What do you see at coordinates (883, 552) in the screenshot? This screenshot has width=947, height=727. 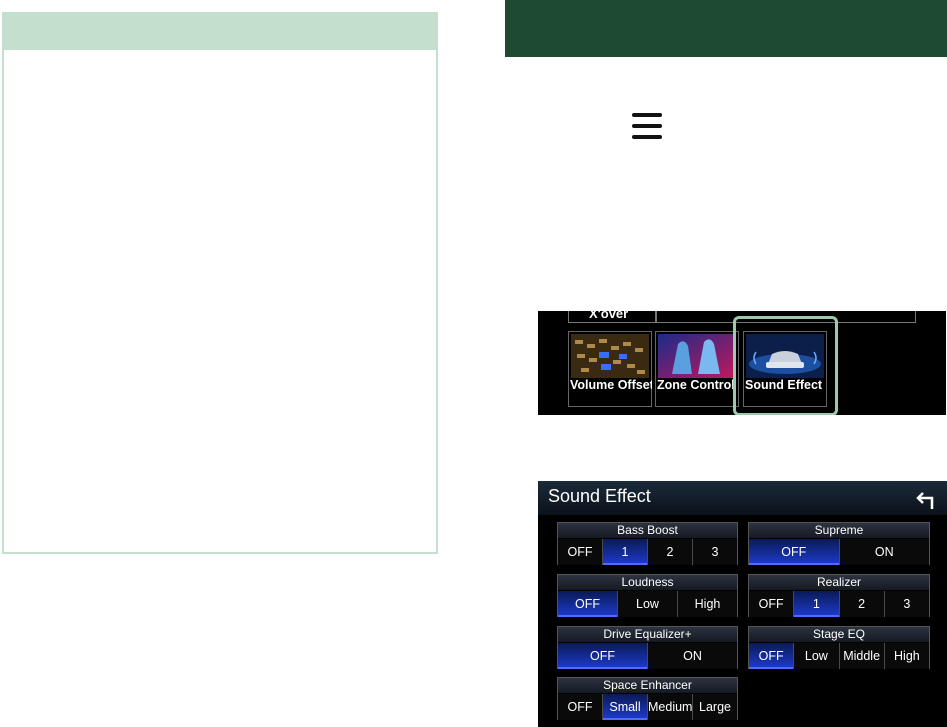 I see `supreme-on-button: ON` at bounding box center [883, 552].